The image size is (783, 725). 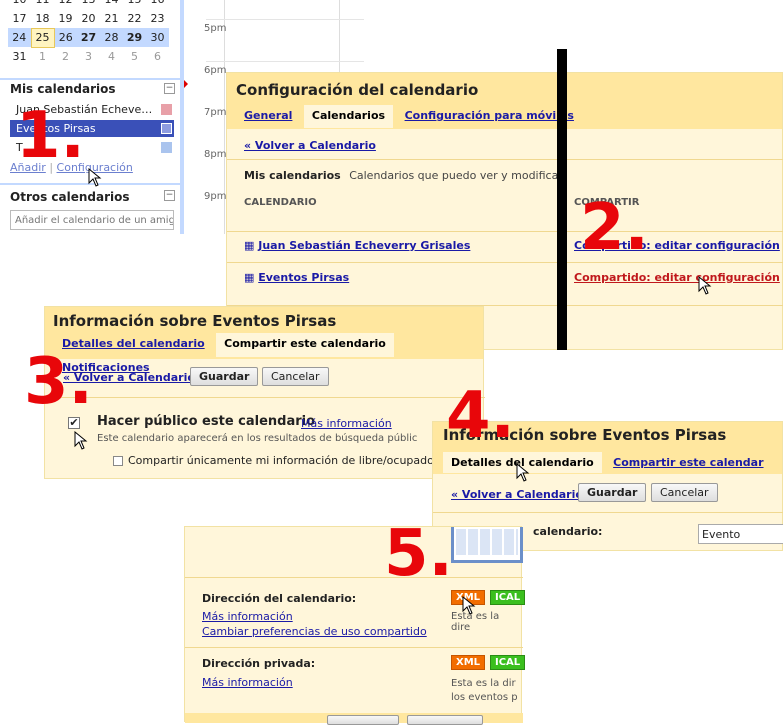 What do you see at coordinates (348, 116) in the screenshot?
I see `tab-calendars: Calendarios` at bounding box center [348, 116].